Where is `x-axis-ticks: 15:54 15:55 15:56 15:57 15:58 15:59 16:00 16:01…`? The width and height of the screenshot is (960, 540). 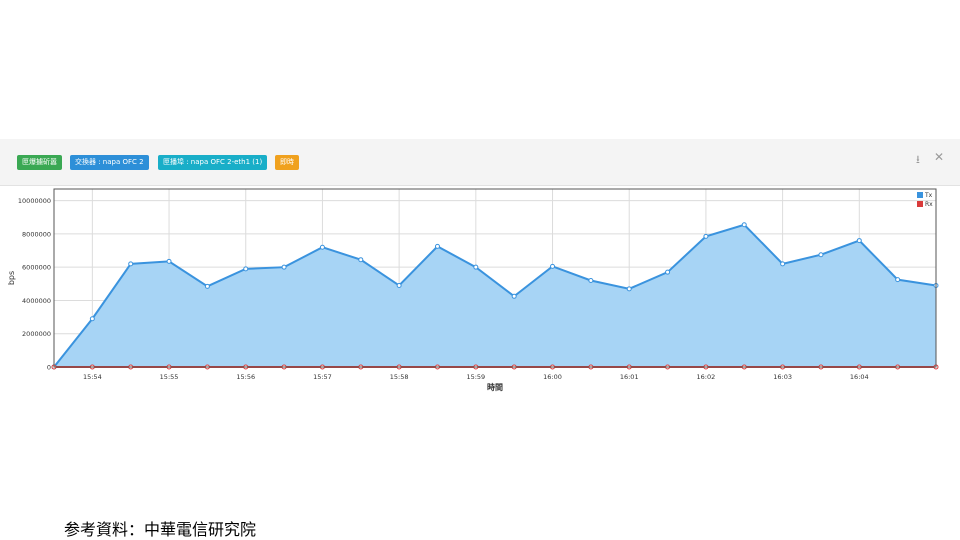
x-axis-ticks: 15:54 15:55 15:56 15:57 15:58 15:59 16:00 16:01… is located at coordinates (476, 377).